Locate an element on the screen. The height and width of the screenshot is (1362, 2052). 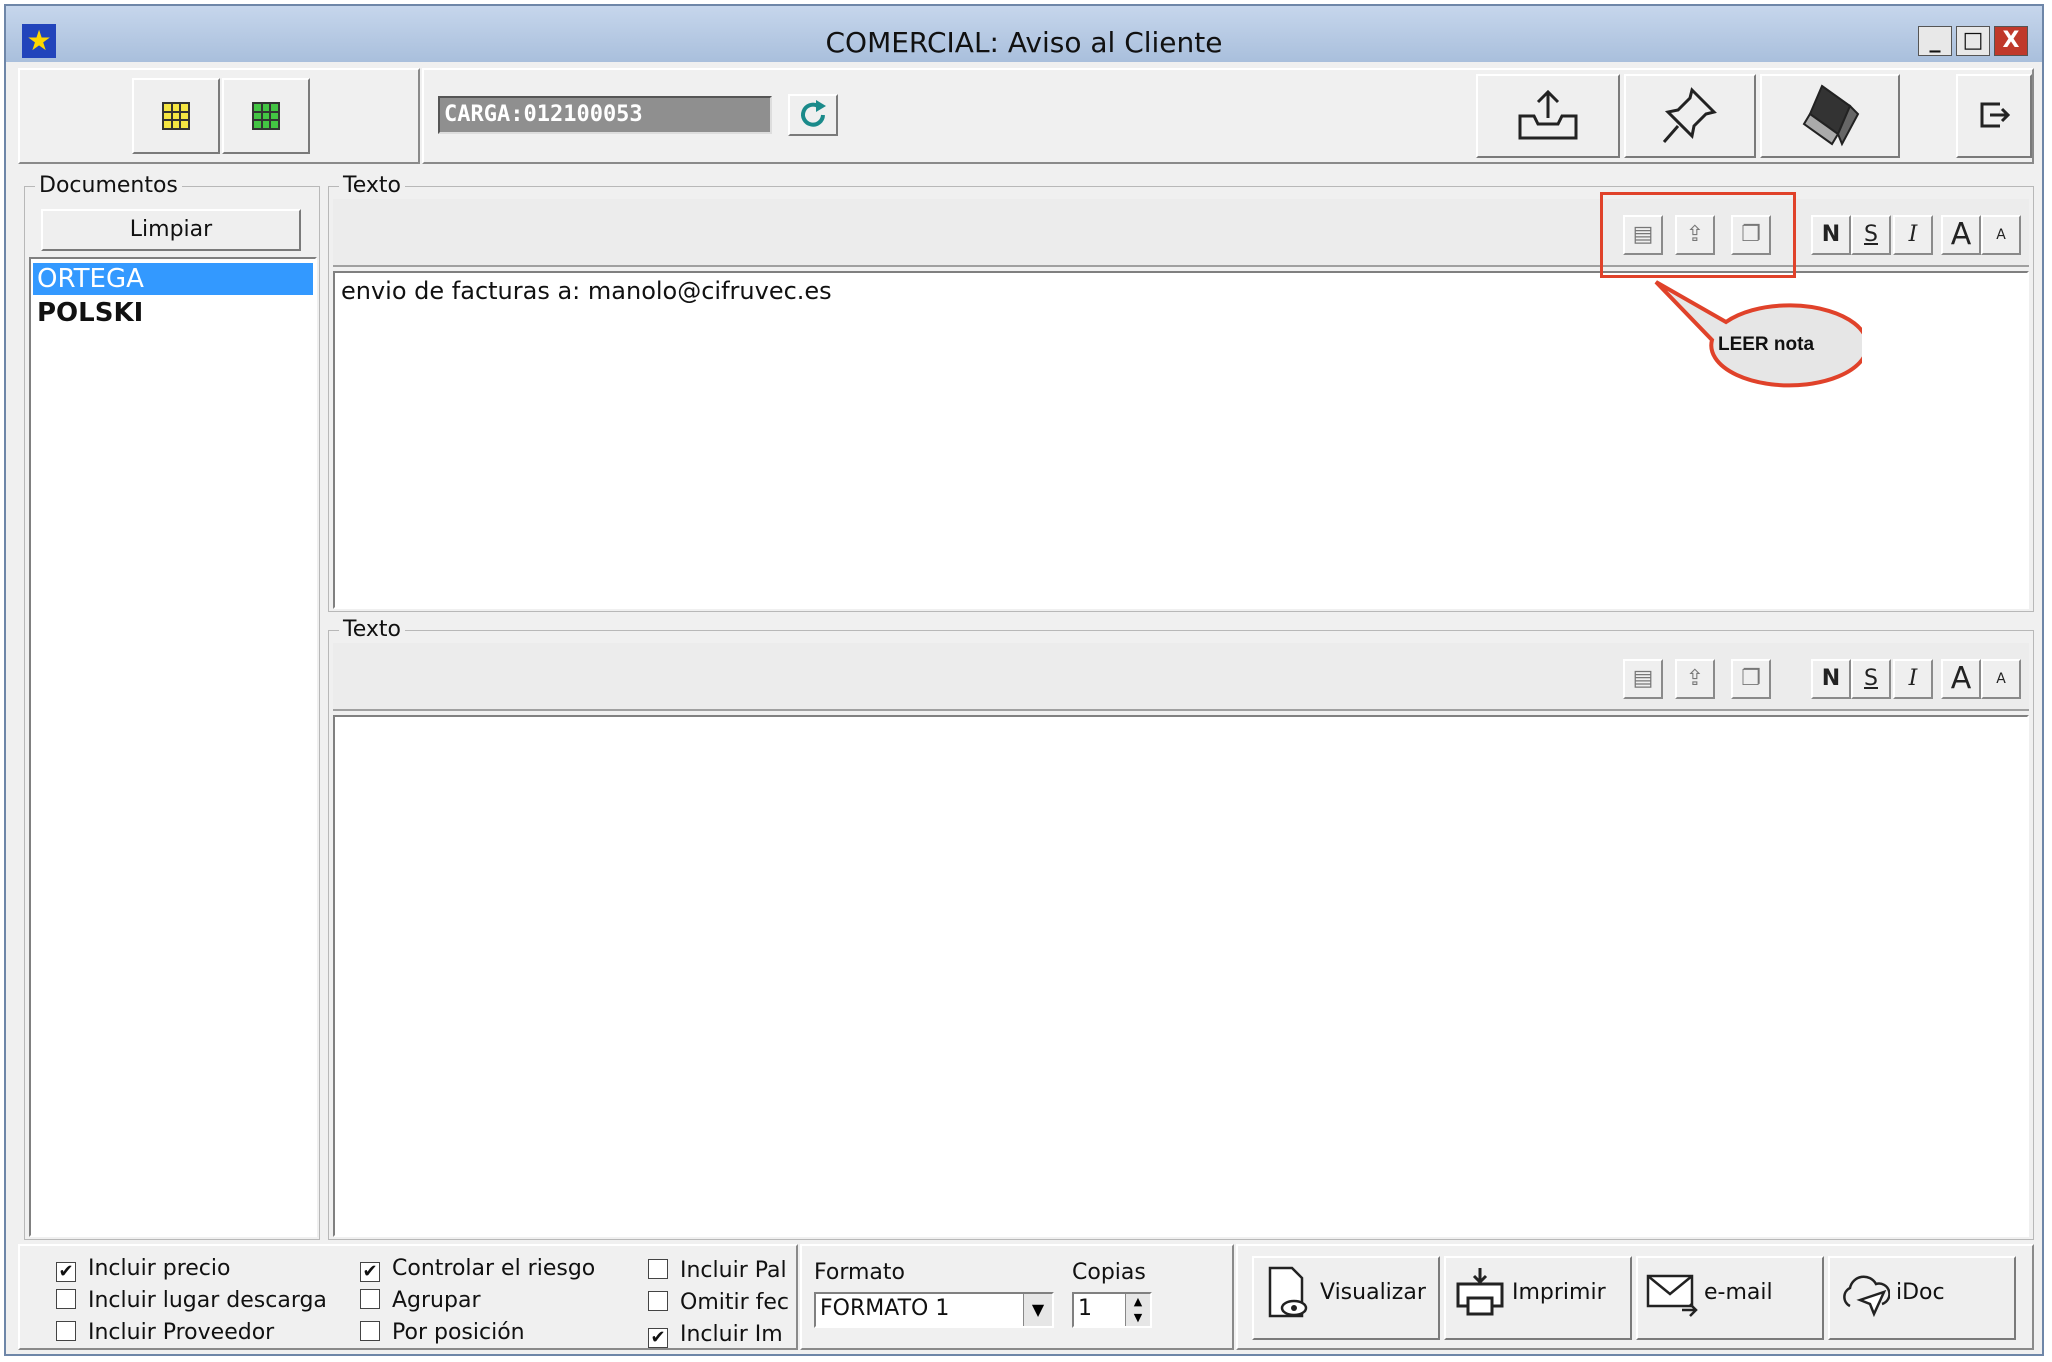
refresh-icon is located at coordinates (813, 113).